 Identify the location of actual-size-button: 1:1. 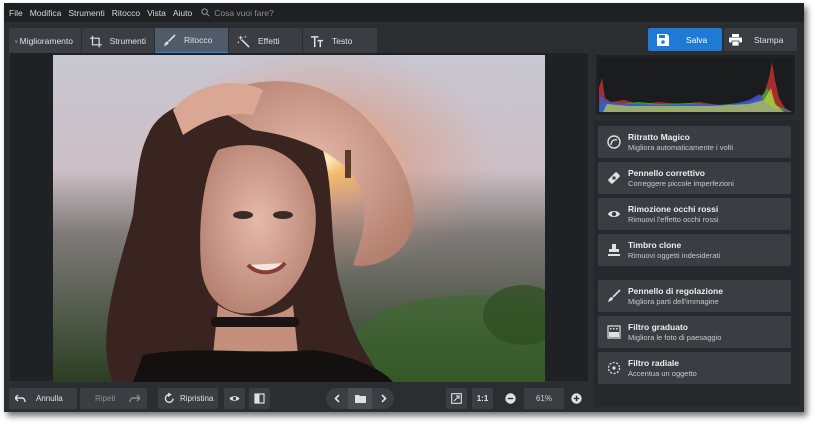
(482, 398).